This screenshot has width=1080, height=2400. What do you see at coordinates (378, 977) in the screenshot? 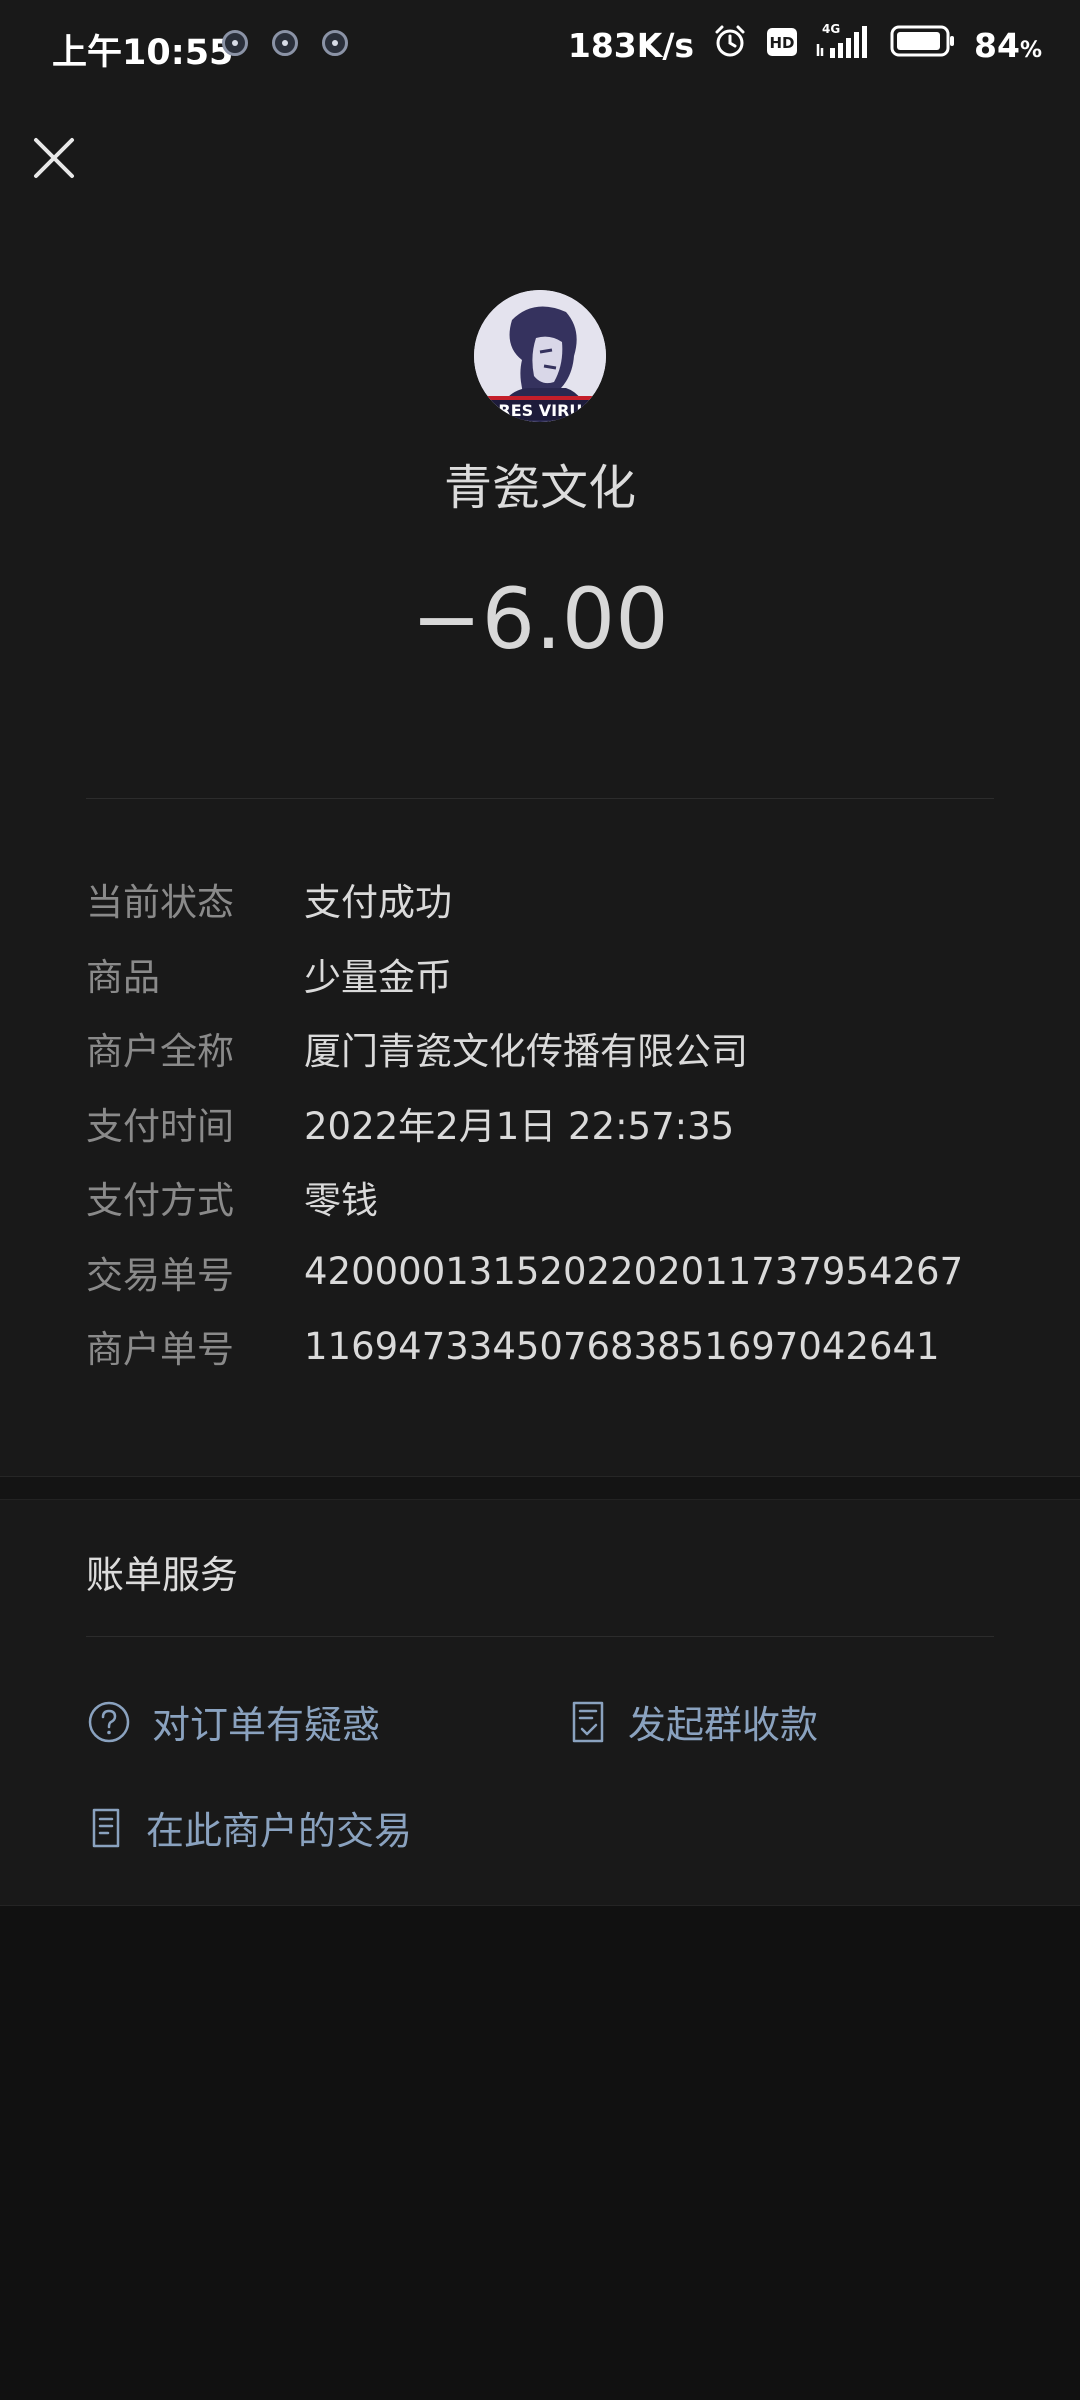
I see `detail-value: 少量金币` at bounding box center [378, 977].